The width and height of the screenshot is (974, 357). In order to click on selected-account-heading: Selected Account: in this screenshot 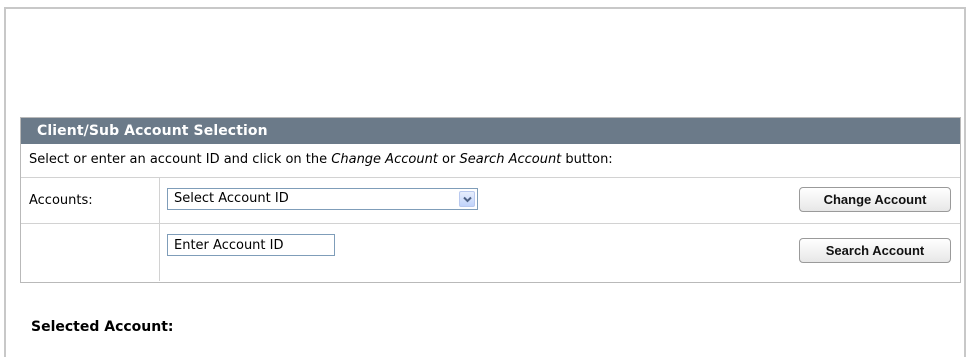, I will do `click(102, 327)`.